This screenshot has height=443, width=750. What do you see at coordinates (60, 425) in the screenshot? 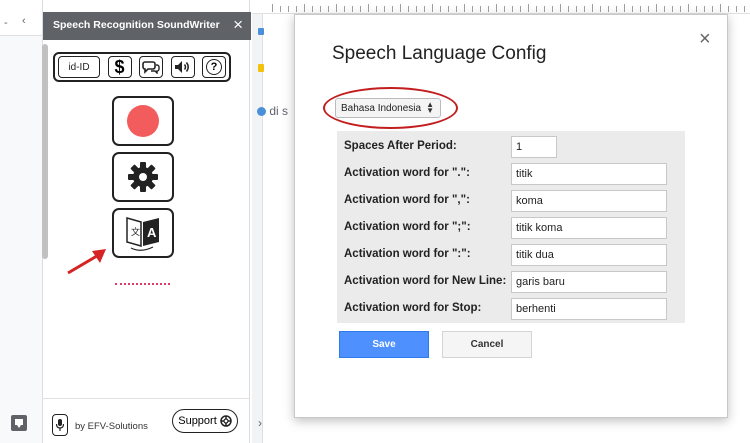
I see `microphone-button` at bounding box center [60, 425].